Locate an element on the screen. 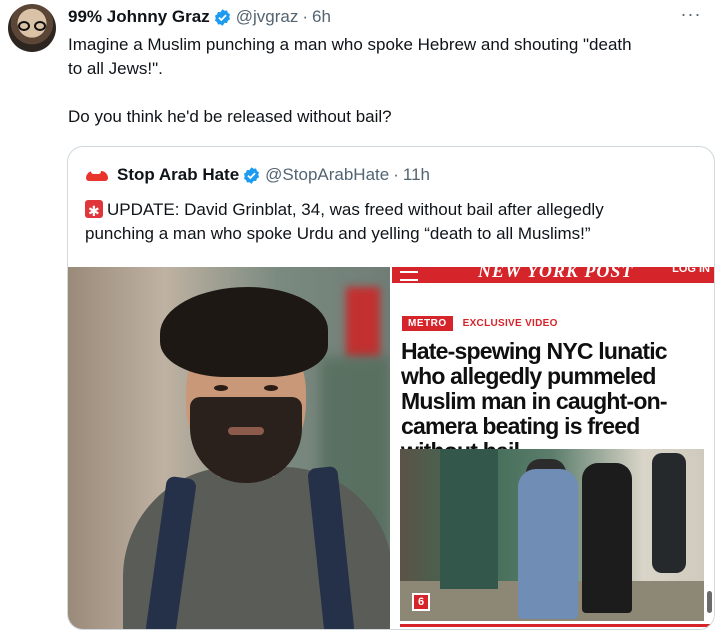 This screenshot has width=722, height=636. scrollbar-thumb is located at coordinates (709, 602).